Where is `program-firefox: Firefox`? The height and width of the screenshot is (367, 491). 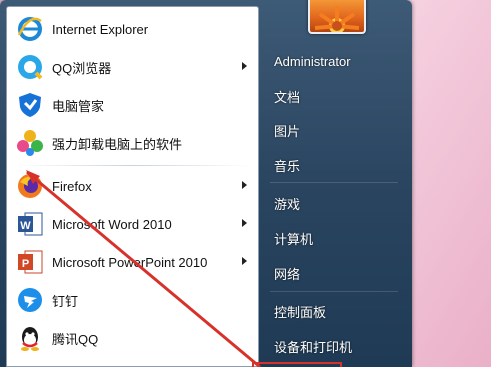
program-firefox: Firefox is located at coordinates (133, 186).